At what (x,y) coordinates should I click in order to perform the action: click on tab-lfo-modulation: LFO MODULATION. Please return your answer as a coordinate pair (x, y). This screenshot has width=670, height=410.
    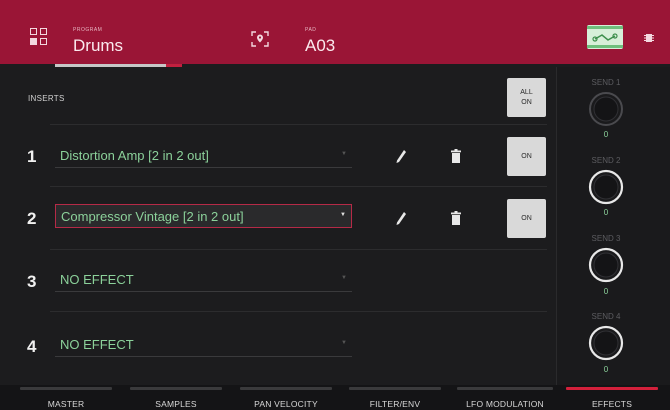
    Looking at the image, I should click on (505, 397).